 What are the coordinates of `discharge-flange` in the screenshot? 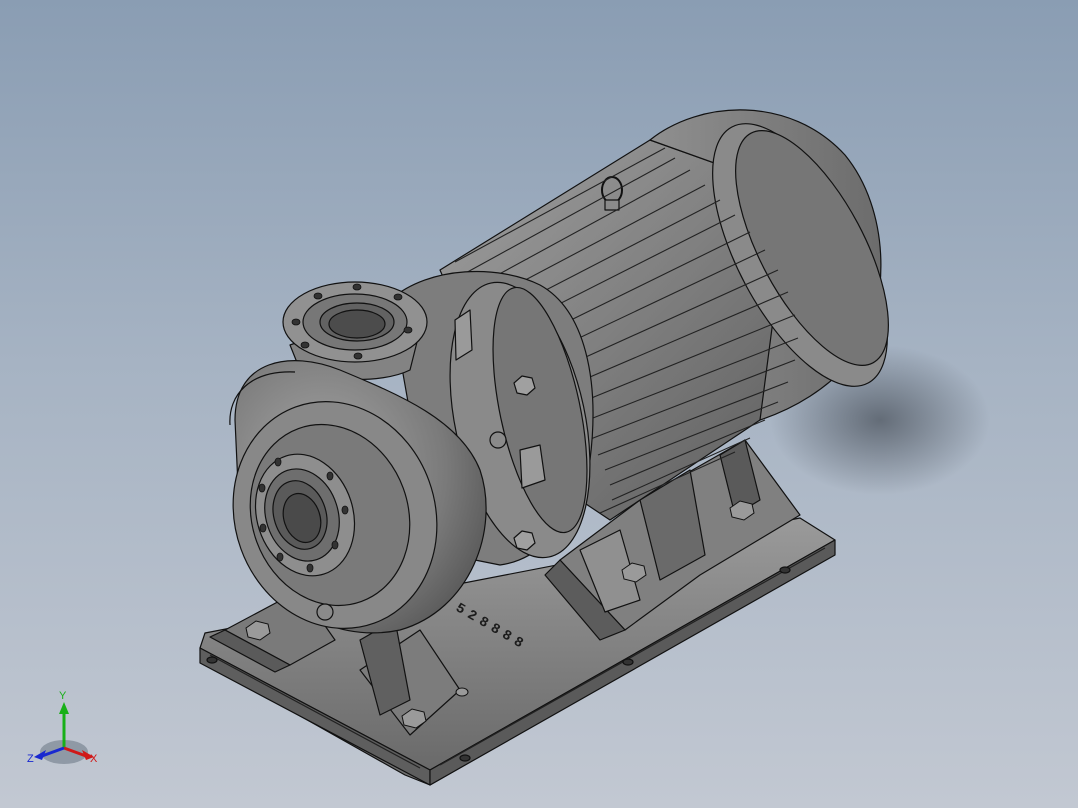 It's located at (355, 322).